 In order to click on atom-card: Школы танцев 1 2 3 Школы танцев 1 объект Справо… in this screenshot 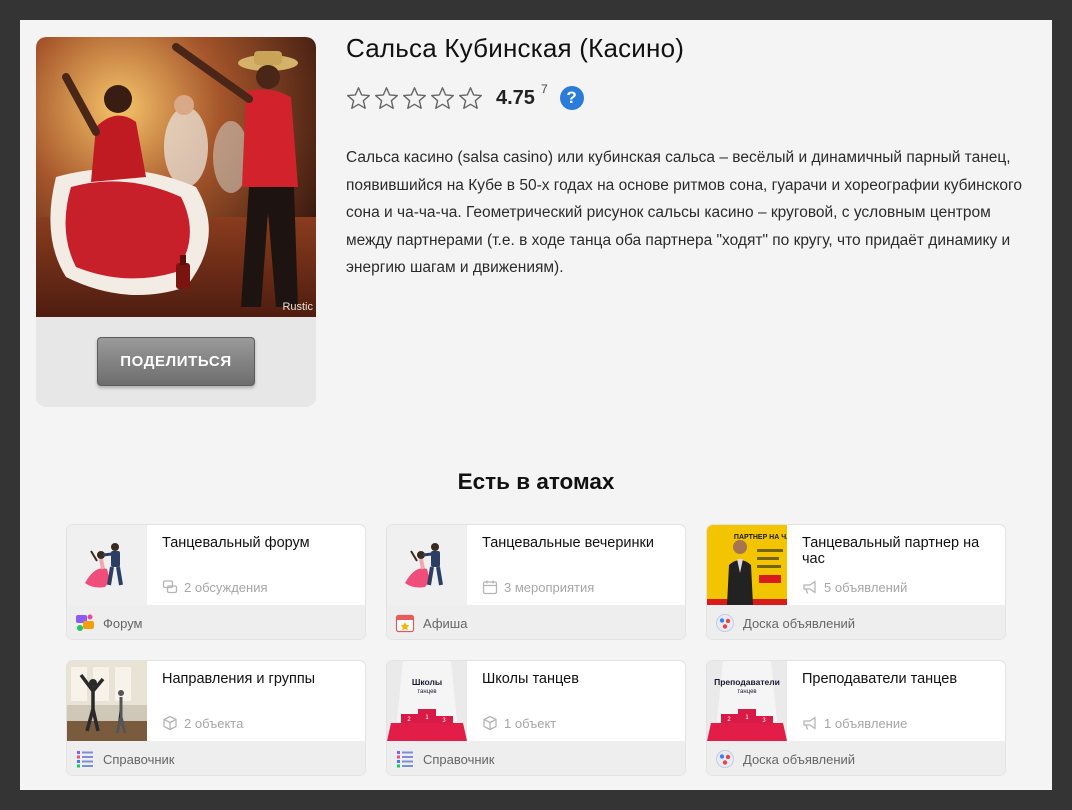, I will do `click(536, 718)`.